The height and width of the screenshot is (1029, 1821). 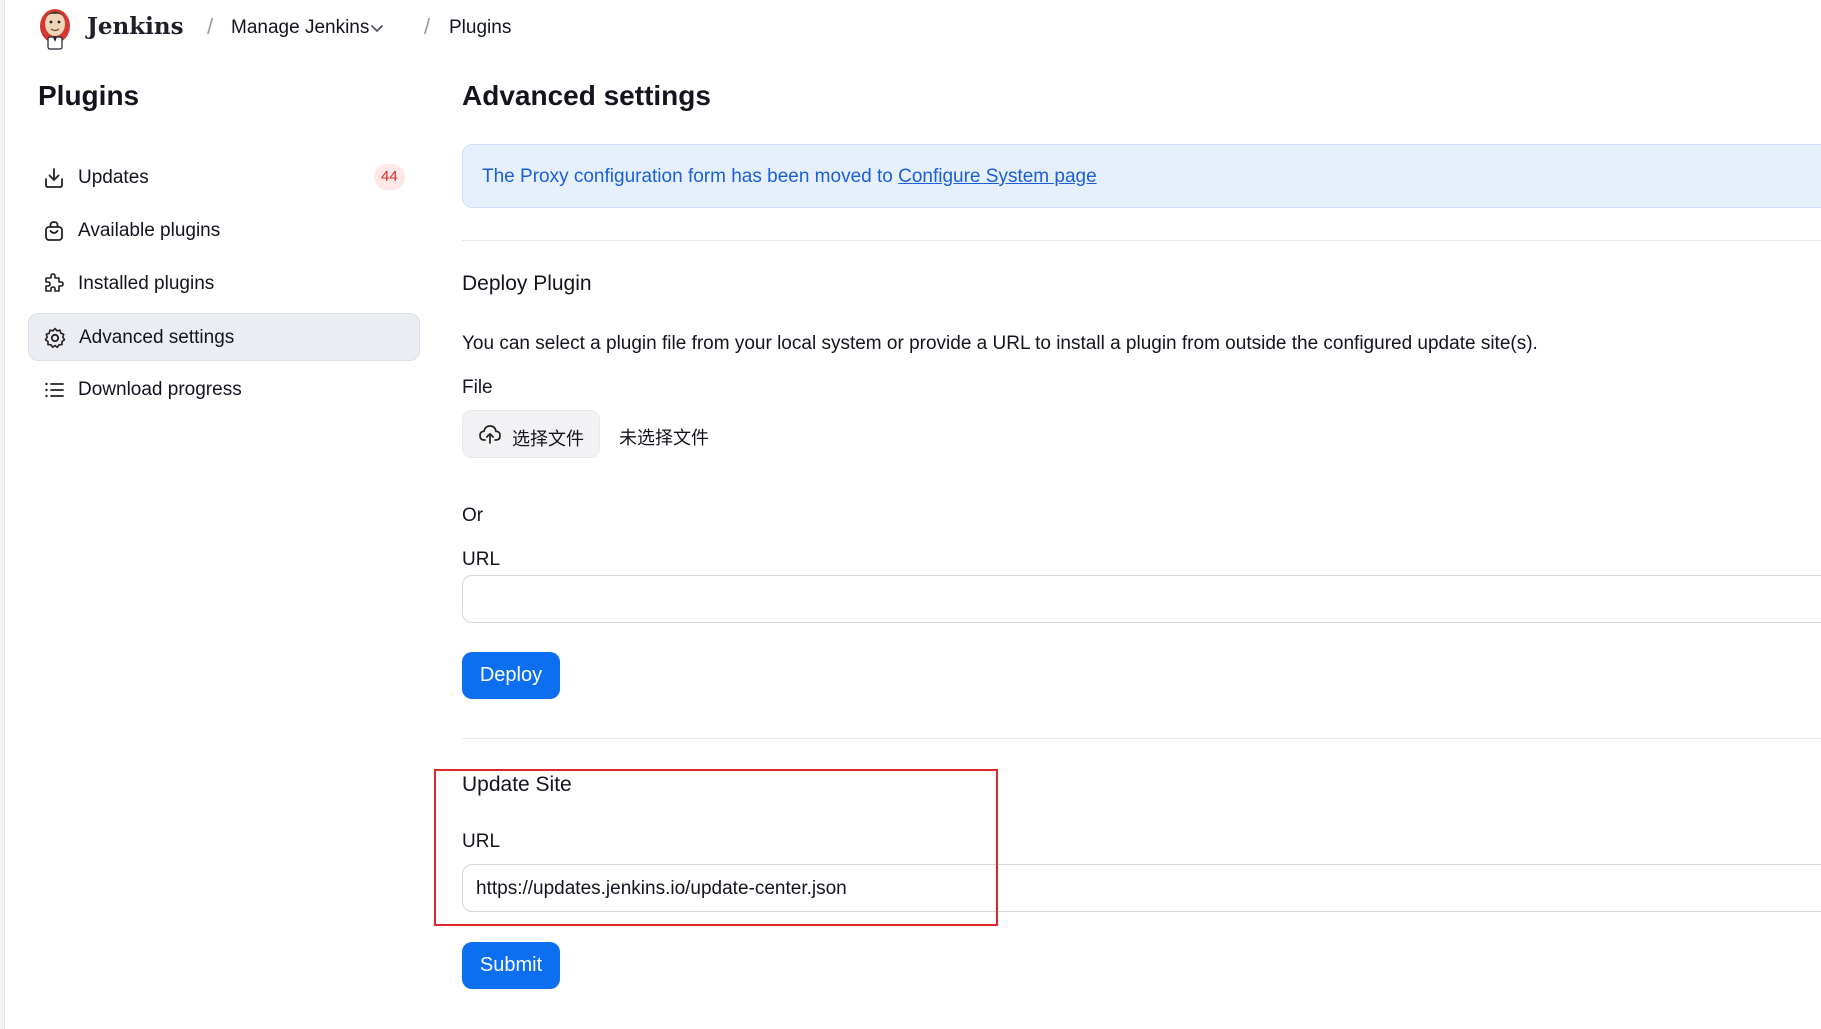 What do you see at coordinates (160, 389) in the screenshot?
I see `sidebar-item-label: Download progress` at bounding box center [160, 389].